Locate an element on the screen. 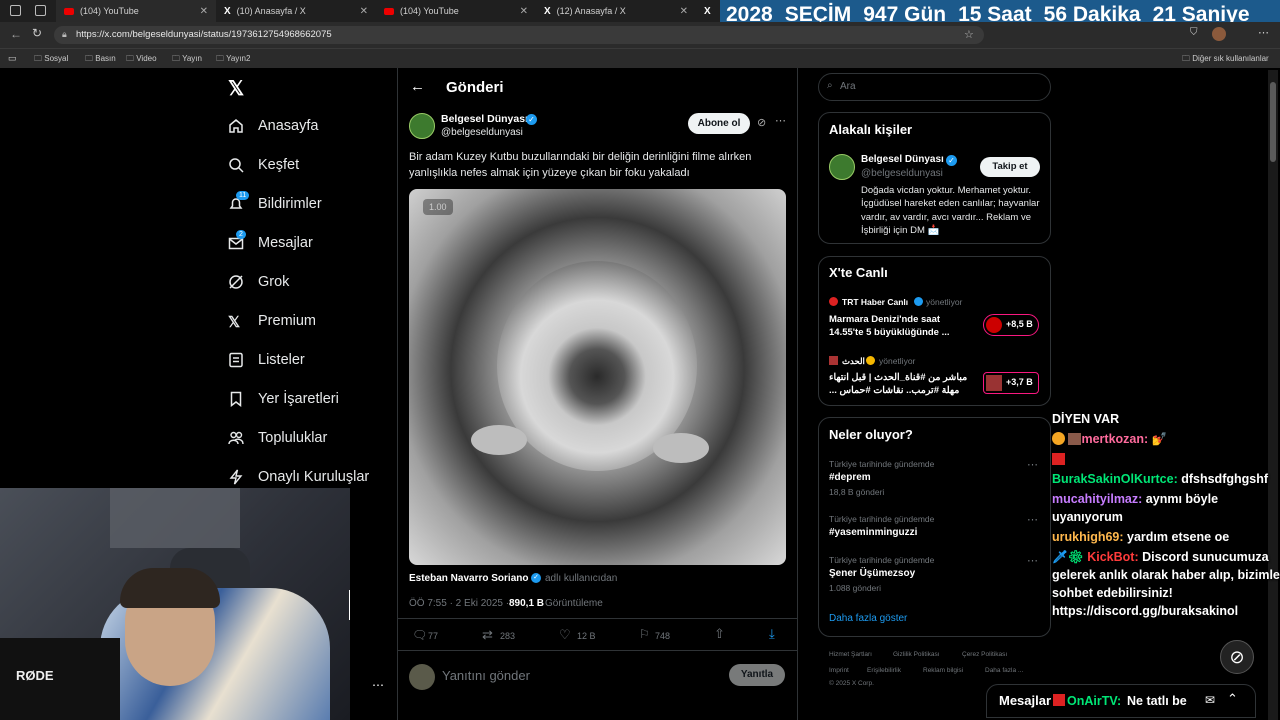  footer-link: Erişilebilirlik is located at coordinates (884, 670).